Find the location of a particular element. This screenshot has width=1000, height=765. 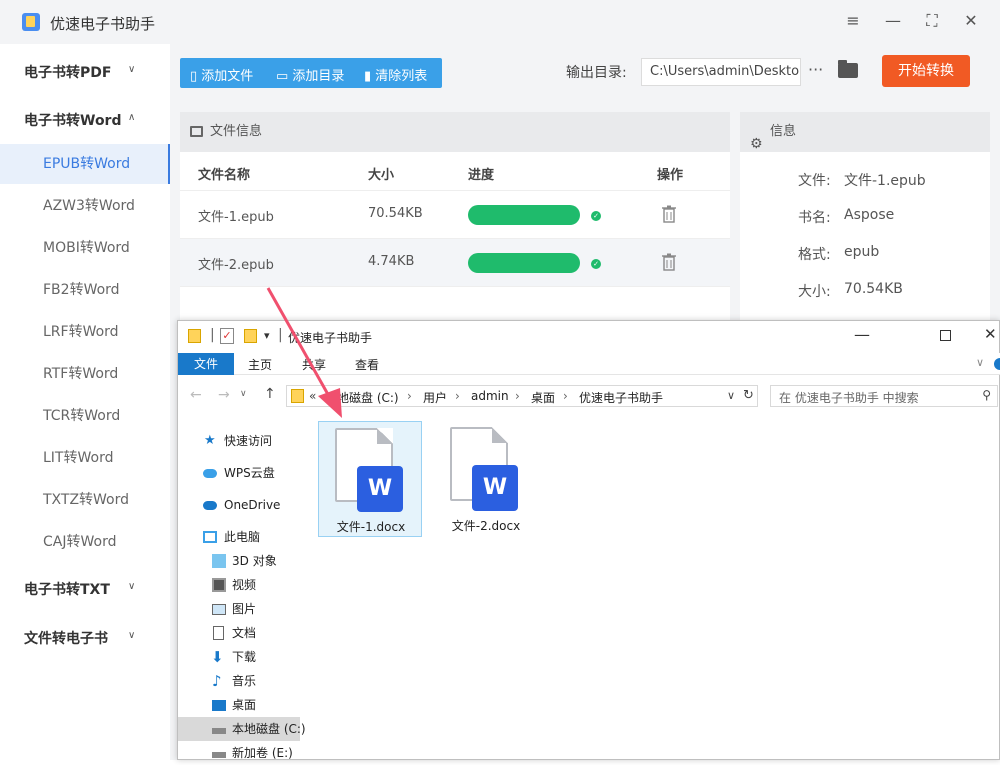

output-dir-label: 输出目录: is located at coordinates (596, 73).